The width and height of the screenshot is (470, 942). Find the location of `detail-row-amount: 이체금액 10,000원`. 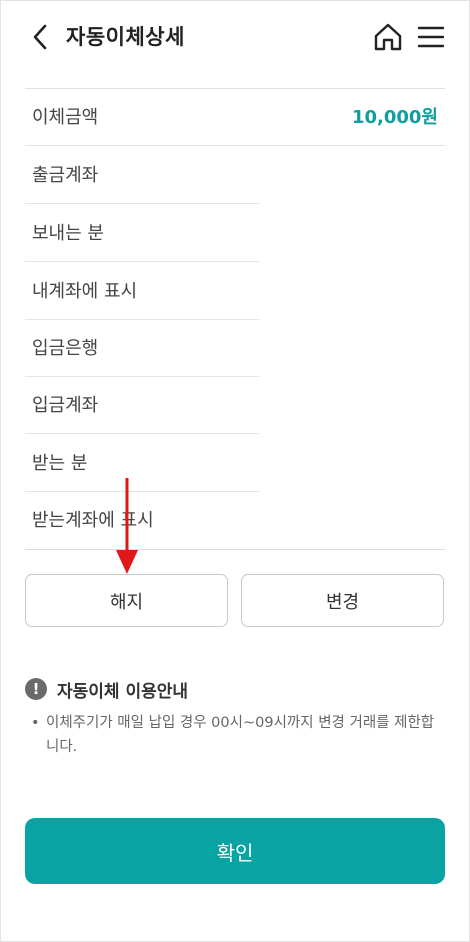

detail-row-amount: 이체금액 10,000원 is located at coordinates (235, 117).